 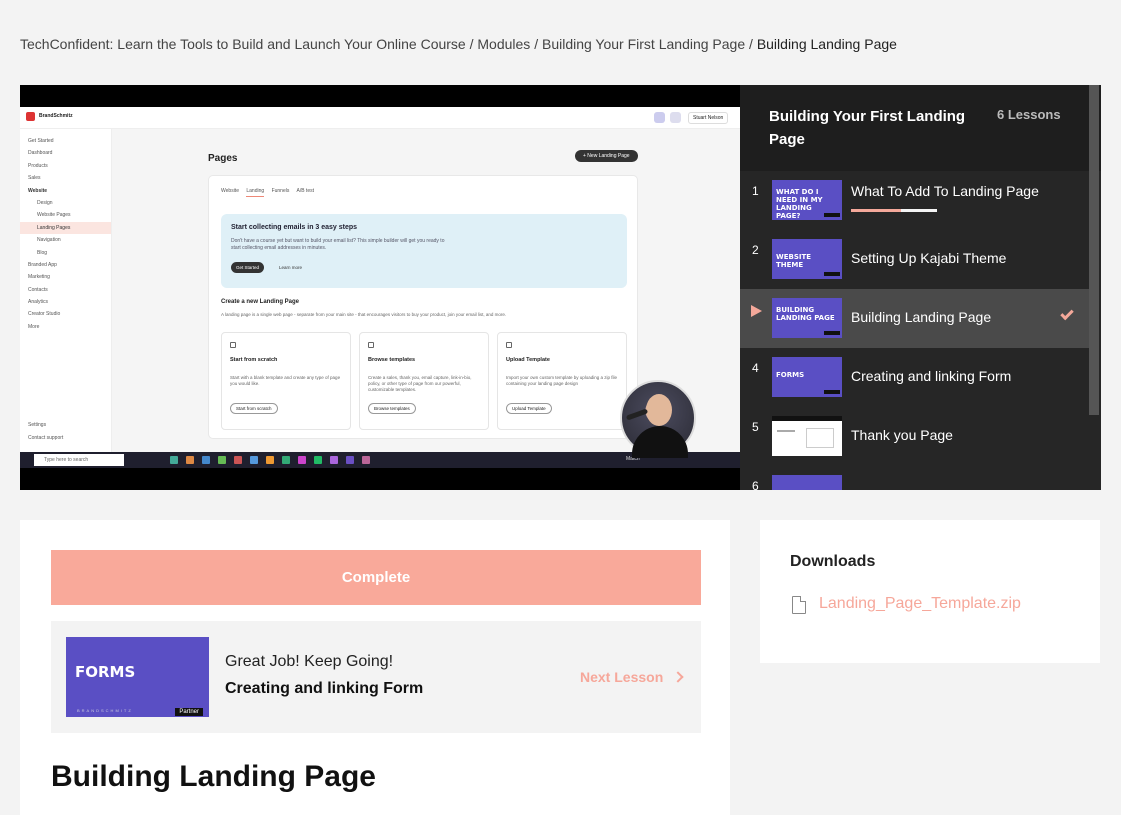 What do you see at coordinates (606, 156) in the screenshot?
I see `new-landing-page-button: + New Landing Page` at bounding box center [606, 156].